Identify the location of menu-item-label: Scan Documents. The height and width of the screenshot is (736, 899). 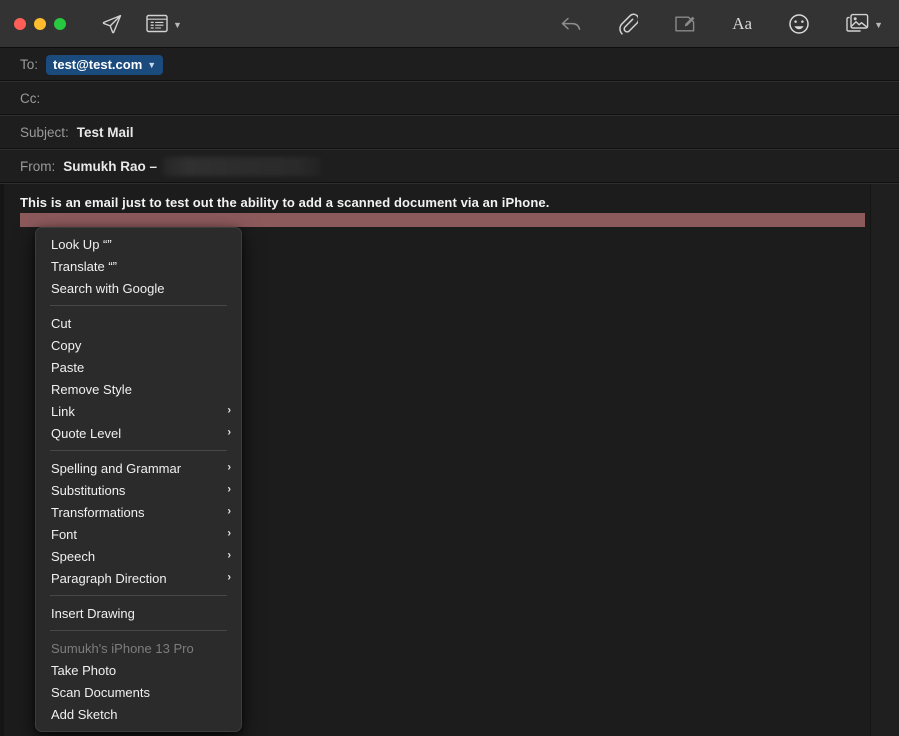
(100, 692).